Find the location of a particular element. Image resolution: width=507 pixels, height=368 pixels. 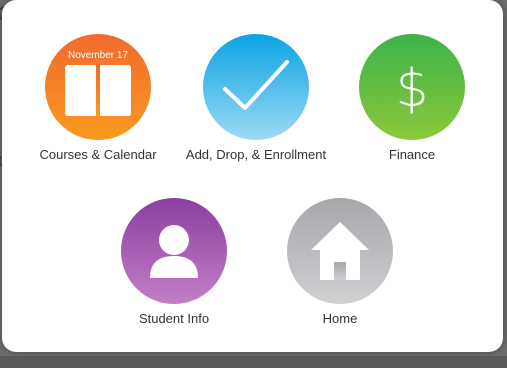

checkmark-icon is located at coordinates (256, 87).